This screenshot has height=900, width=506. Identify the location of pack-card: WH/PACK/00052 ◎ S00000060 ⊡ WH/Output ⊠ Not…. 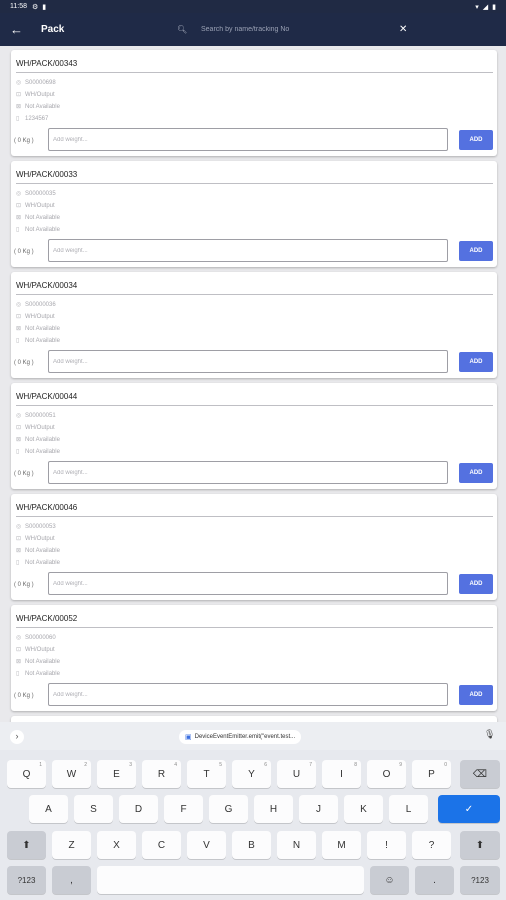
(254, 658).